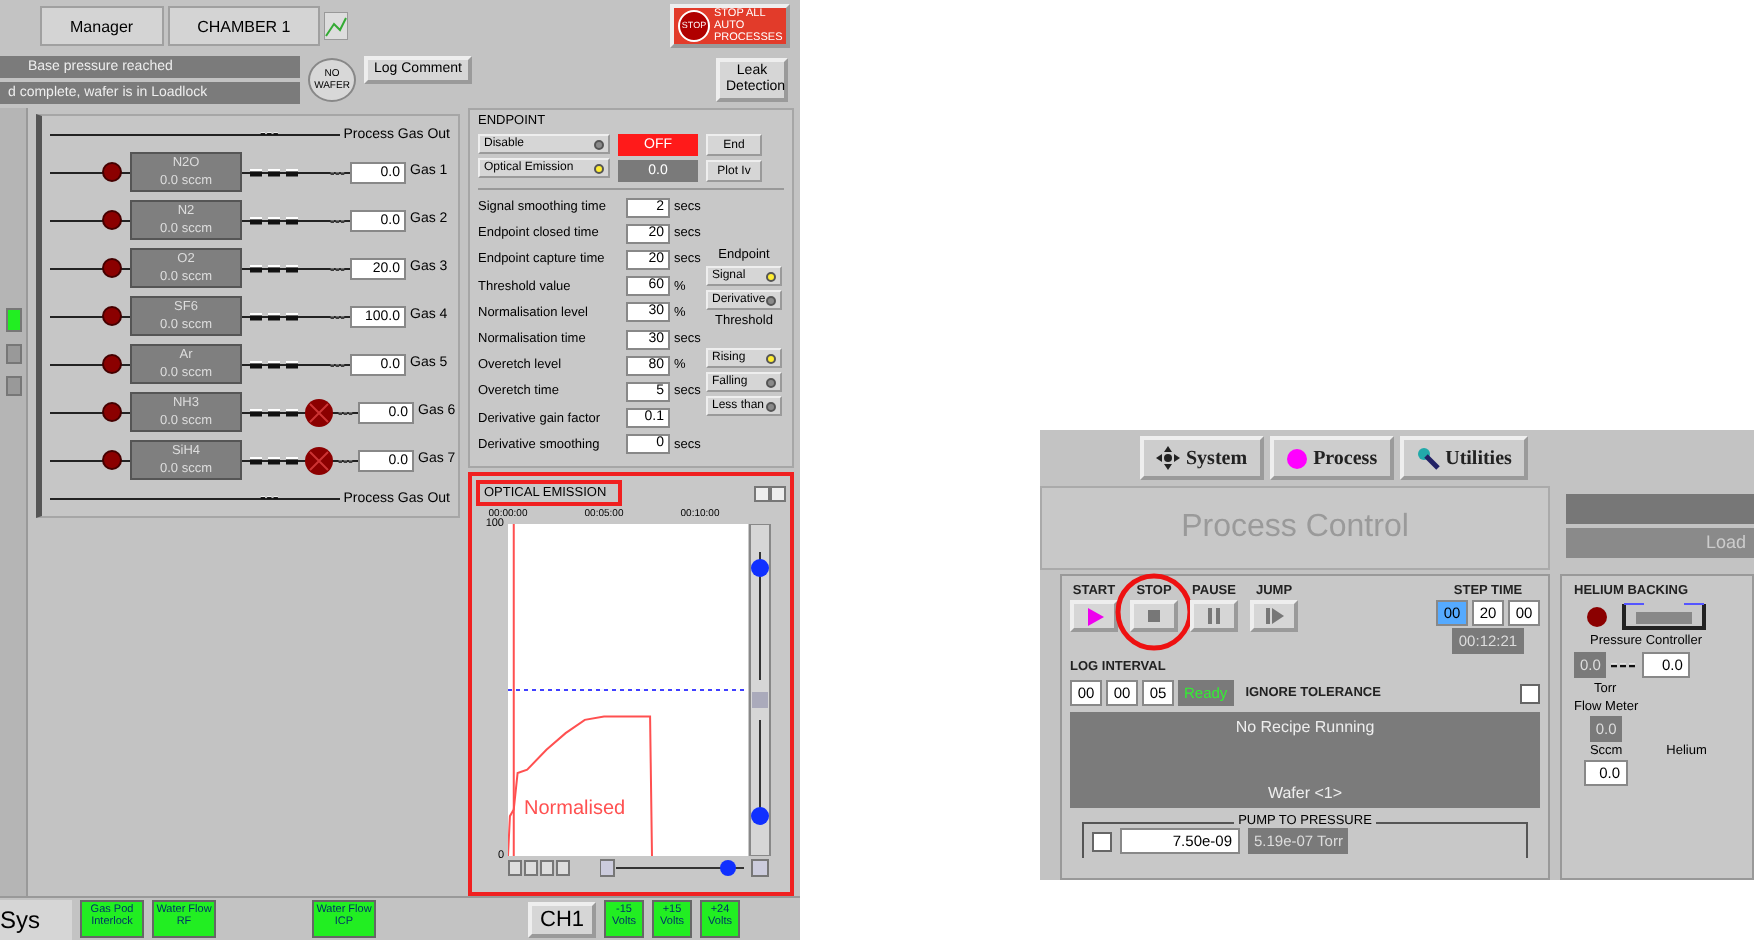  I want to click on play-icon, so click(1094, 616).